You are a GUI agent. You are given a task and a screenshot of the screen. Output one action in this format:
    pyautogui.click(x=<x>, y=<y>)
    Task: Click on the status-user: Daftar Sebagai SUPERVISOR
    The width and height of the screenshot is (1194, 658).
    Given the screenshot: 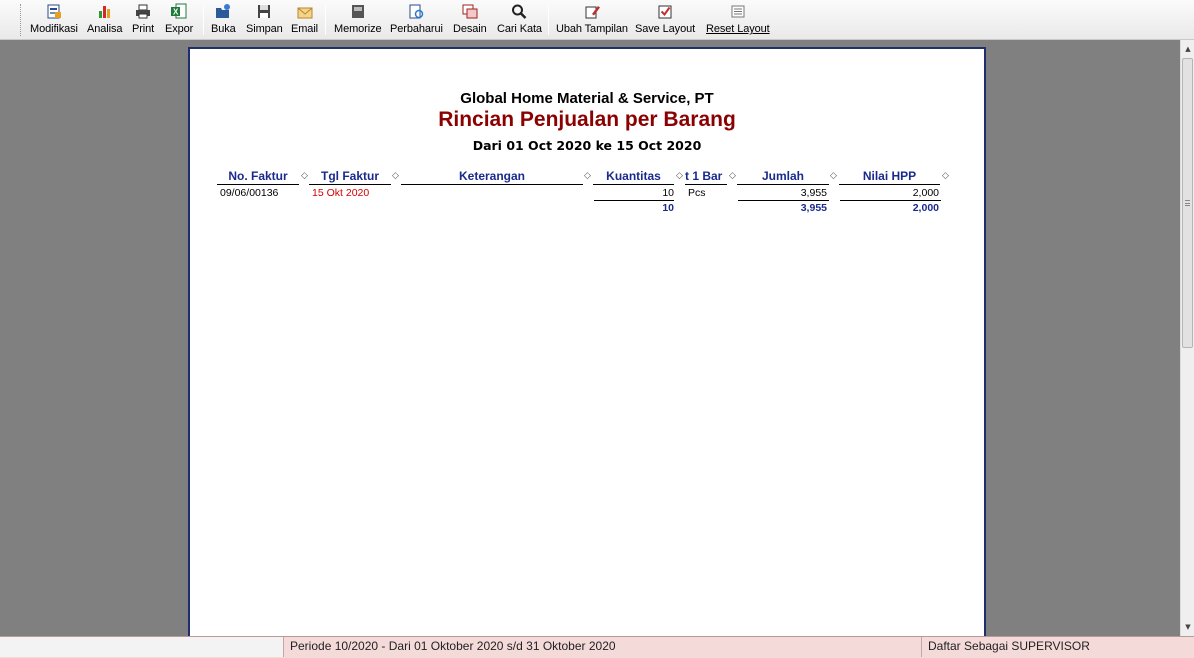 What is the action you would take?
    pyautogui.click(x=1009, y=646)
    